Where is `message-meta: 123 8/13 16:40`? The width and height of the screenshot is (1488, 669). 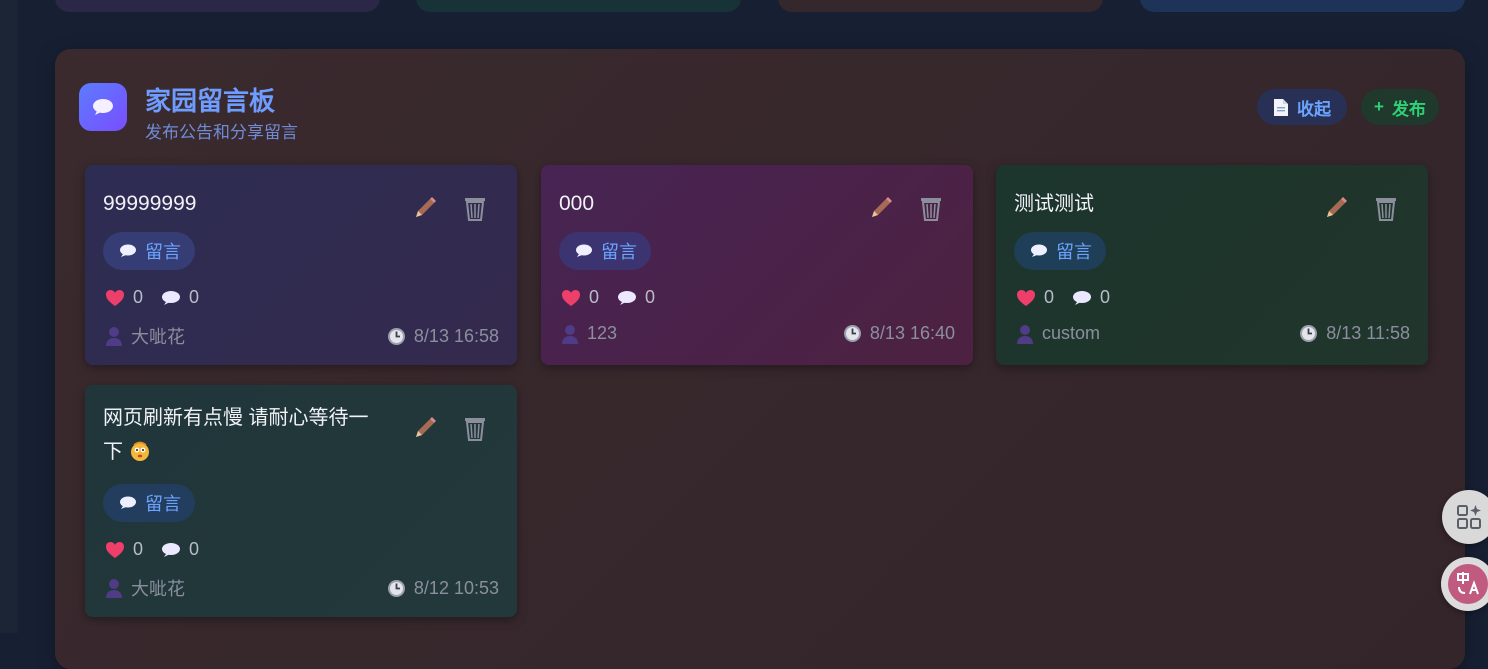 message-meta: 123 8/13 16:40 is located at coordinates (758, 333).